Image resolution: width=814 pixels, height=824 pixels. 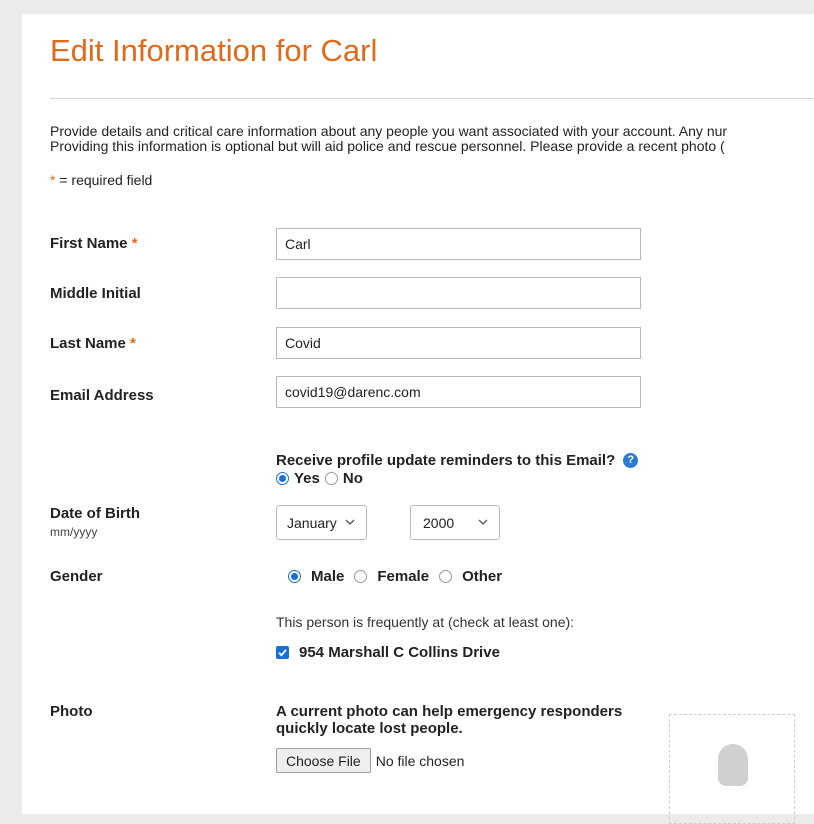 I want to click on first-name-label: First Name *, so click(x=94, y=243).